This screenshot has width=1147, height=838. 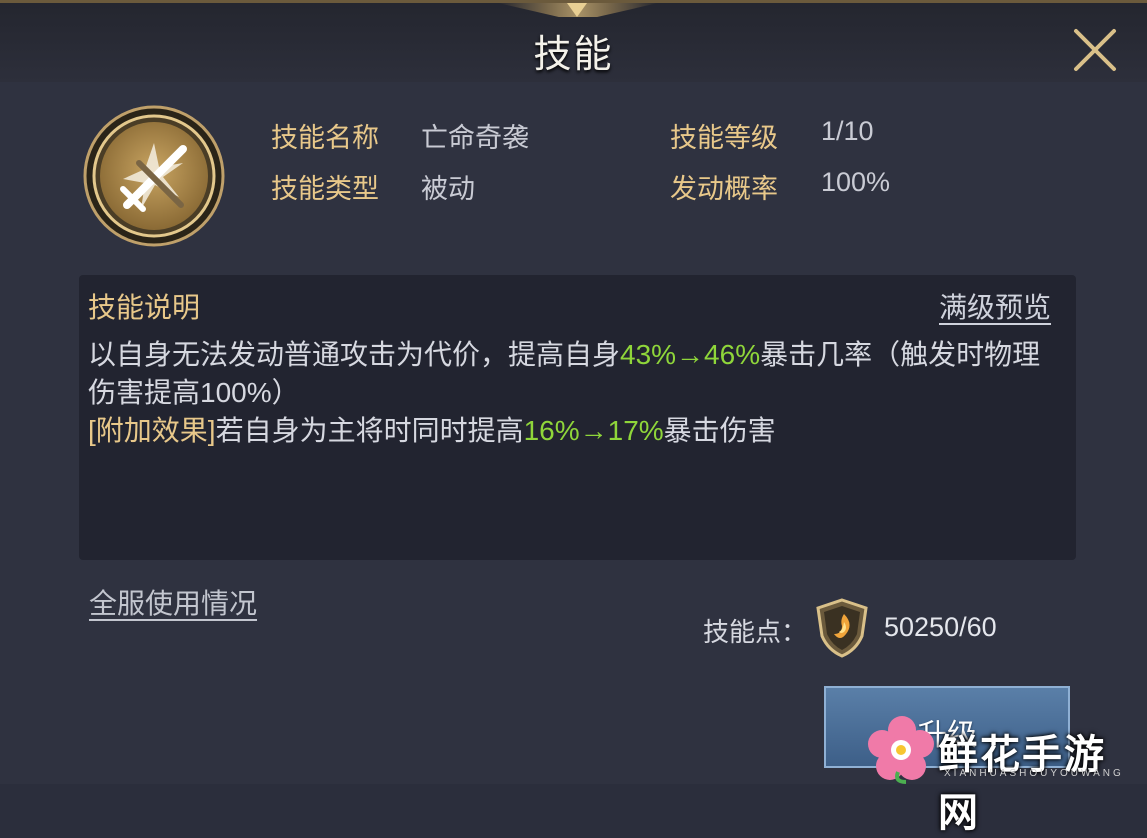 What do you see at coordinates (369, 430) in the screenshot?
I see `description-line2-prefix: 若自身为主将时同时提高` at bounding box center [369, 430].